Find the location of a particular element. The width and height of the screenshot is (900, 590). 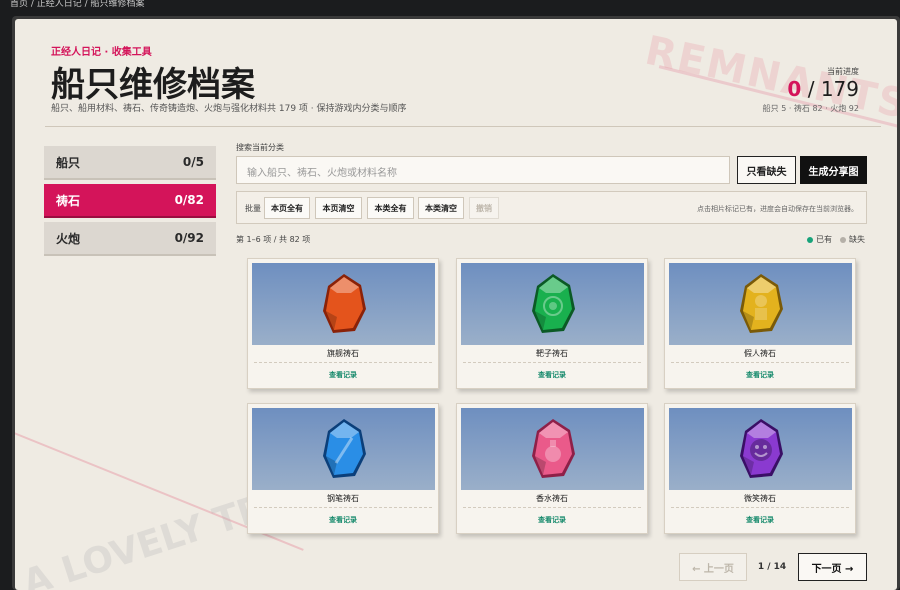

sidebar-item-cannons: 火炮 0/92 is located at coordinates (130, 238).